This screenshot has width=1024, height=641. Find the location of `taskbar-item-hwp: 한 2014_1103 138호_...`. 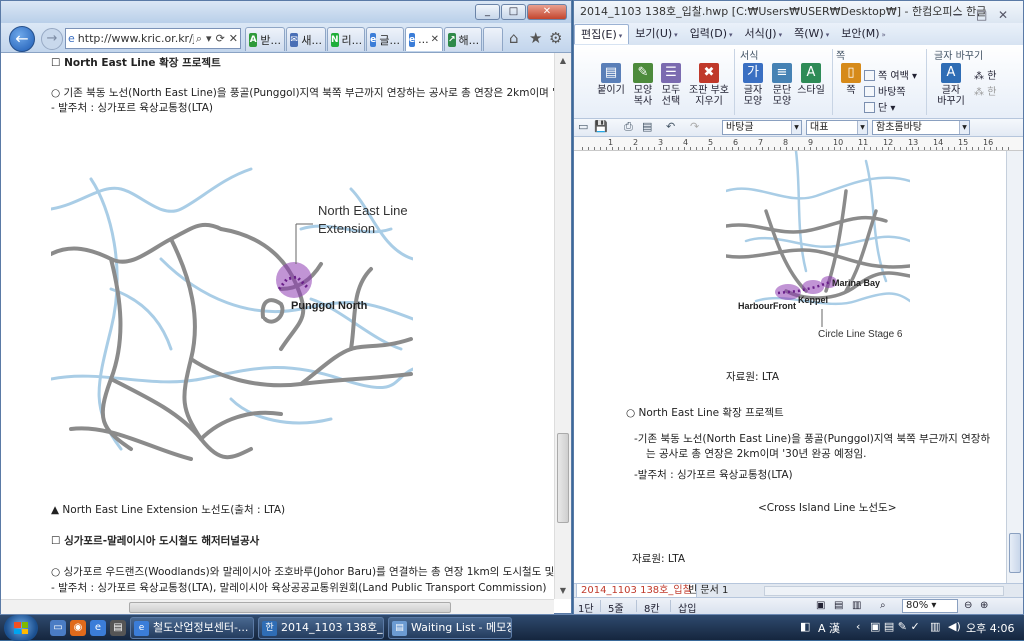

taskbar-item-hwp: 한 2014_1103 138호_... is located at coordinates (321, 628).